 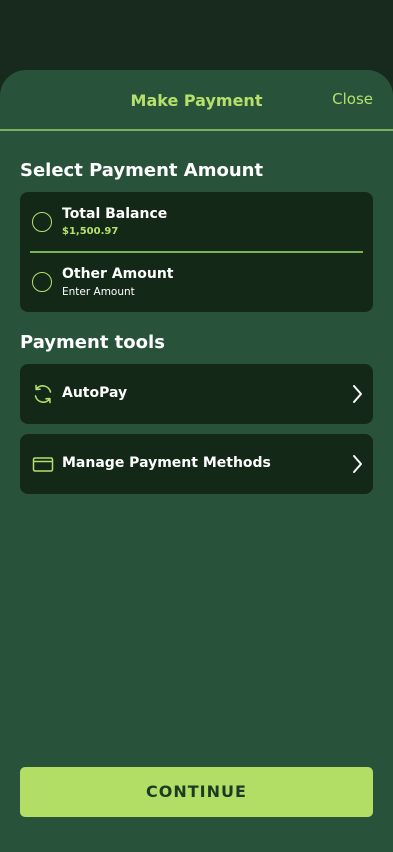 I want to click on continue-button: CONTINUE, so click(x=196, y=792).